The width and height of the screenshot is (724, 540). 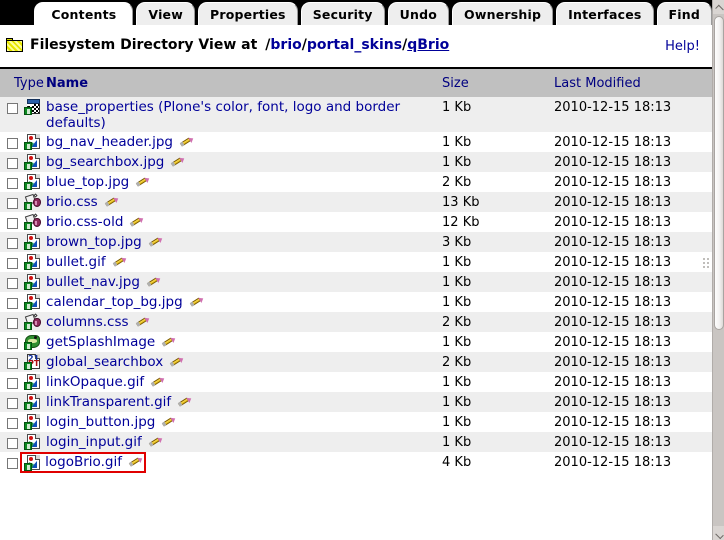 What do you see at coordinates (84, 13) in the screenshot?
I see `tab-contents: Contents` at bounding box center [84, 13].